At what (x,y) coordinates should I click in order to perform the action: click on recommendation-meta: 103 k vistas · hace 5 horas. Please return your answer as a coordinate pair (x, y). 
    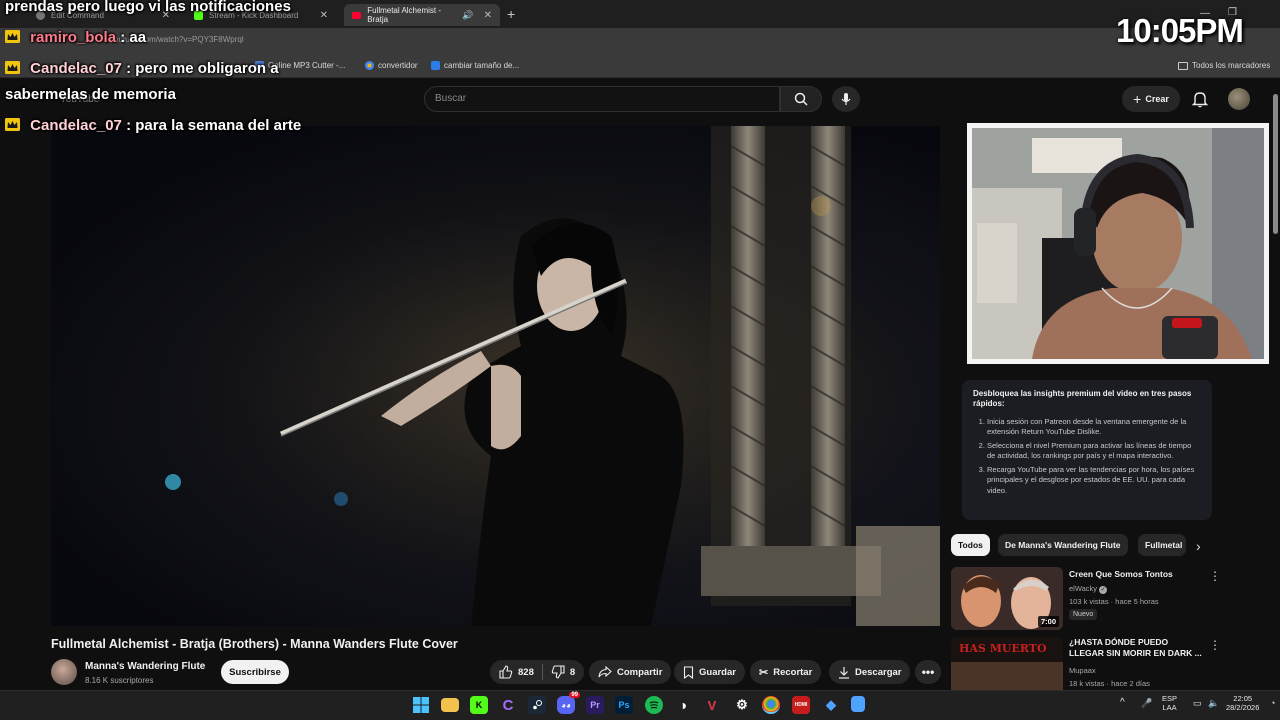
    Looking at the image, I should click on (1114, 601).